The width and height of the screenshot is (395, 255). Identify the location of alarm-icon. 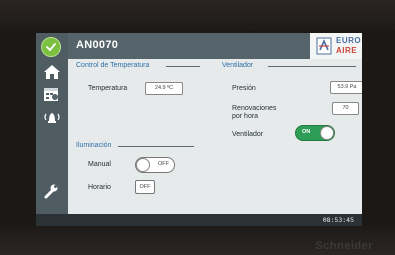
(52, 118).